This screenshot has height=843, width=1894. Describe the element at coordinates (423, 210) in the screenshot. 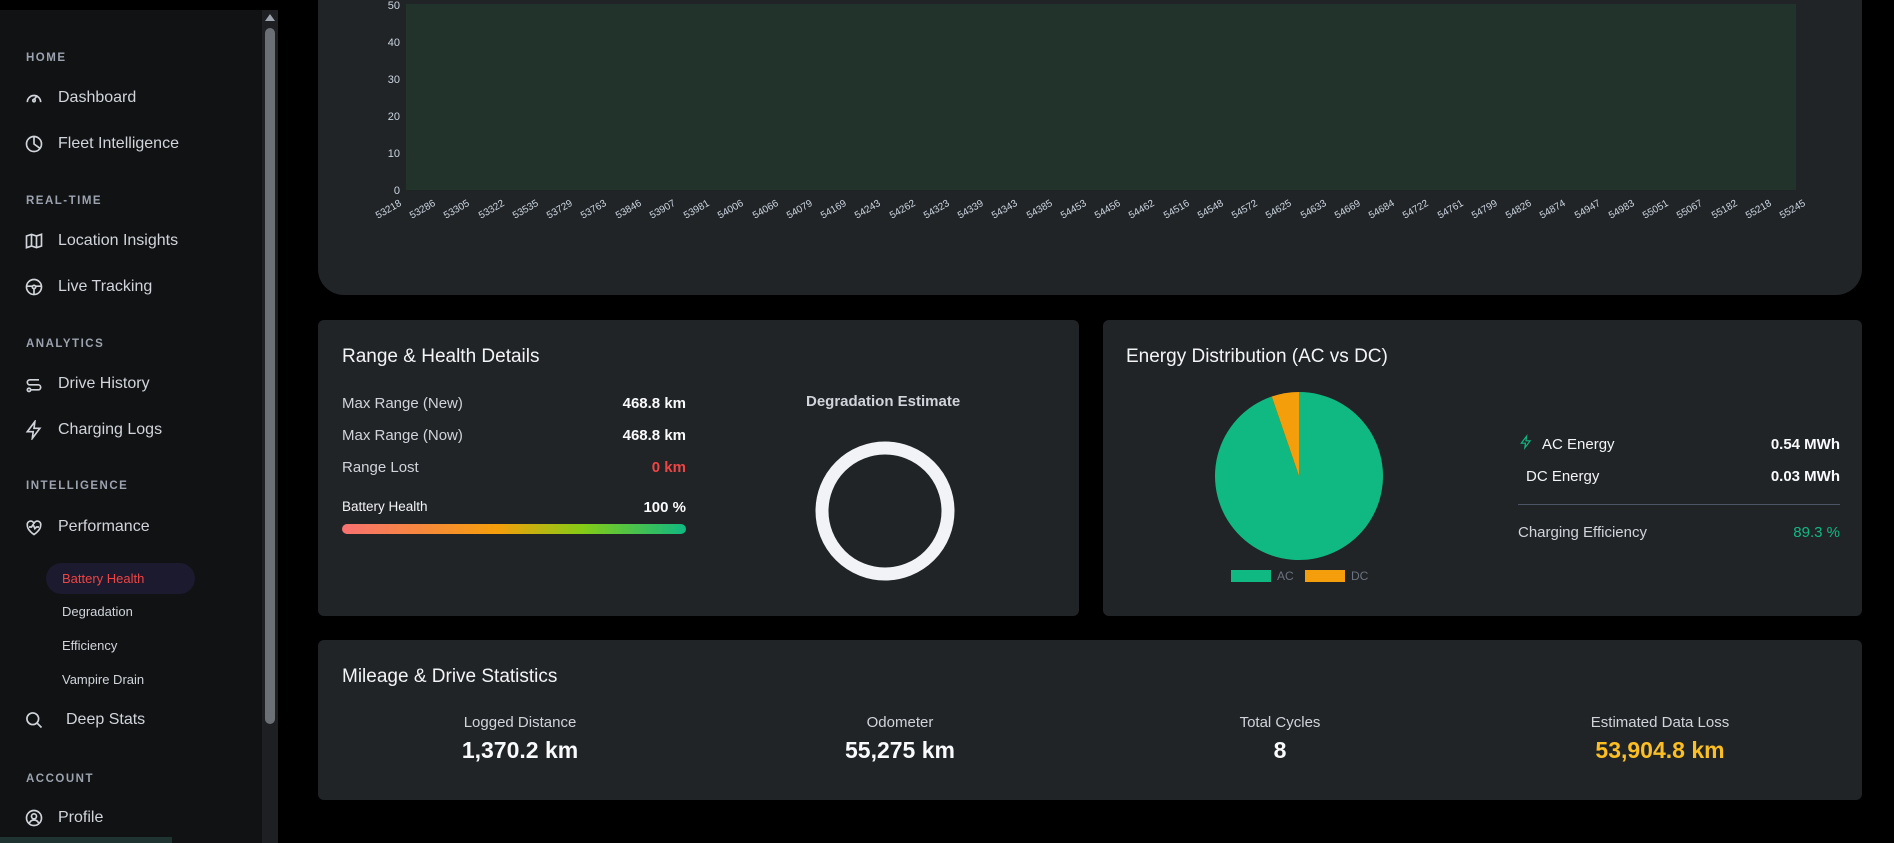

I see `x-tick: 53286` at that location.